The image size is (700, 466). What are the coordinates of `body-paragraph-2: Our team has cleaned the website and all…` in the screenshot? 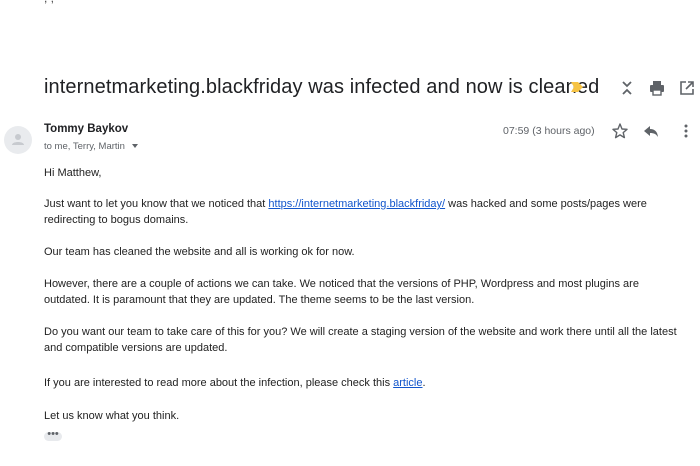 It's located at (199, 252).